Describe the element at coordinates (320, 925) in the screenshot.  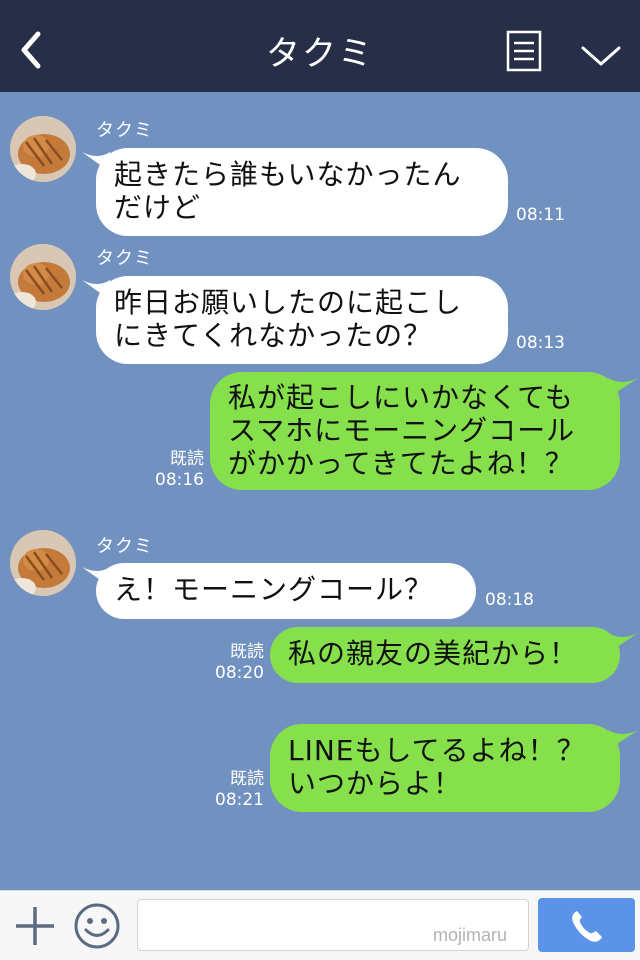
I see `input-bar: mojimaru` at that location.